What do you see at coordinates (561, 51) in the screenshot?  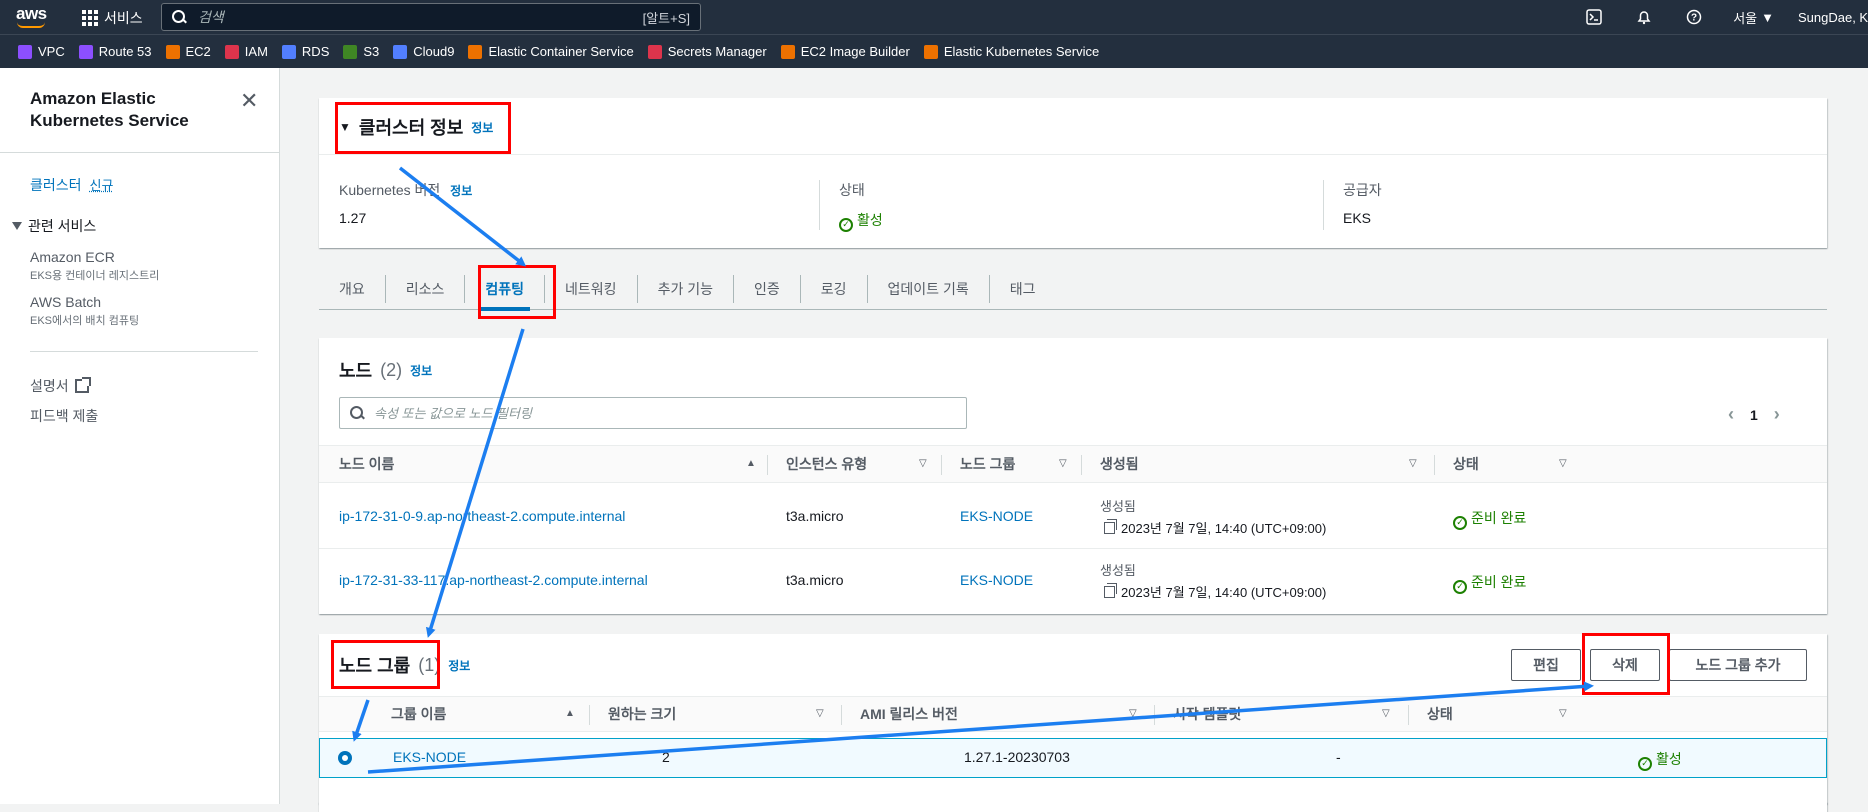 I see `favorite-label: Elastic Container Service` at bounding box center [561, 51].